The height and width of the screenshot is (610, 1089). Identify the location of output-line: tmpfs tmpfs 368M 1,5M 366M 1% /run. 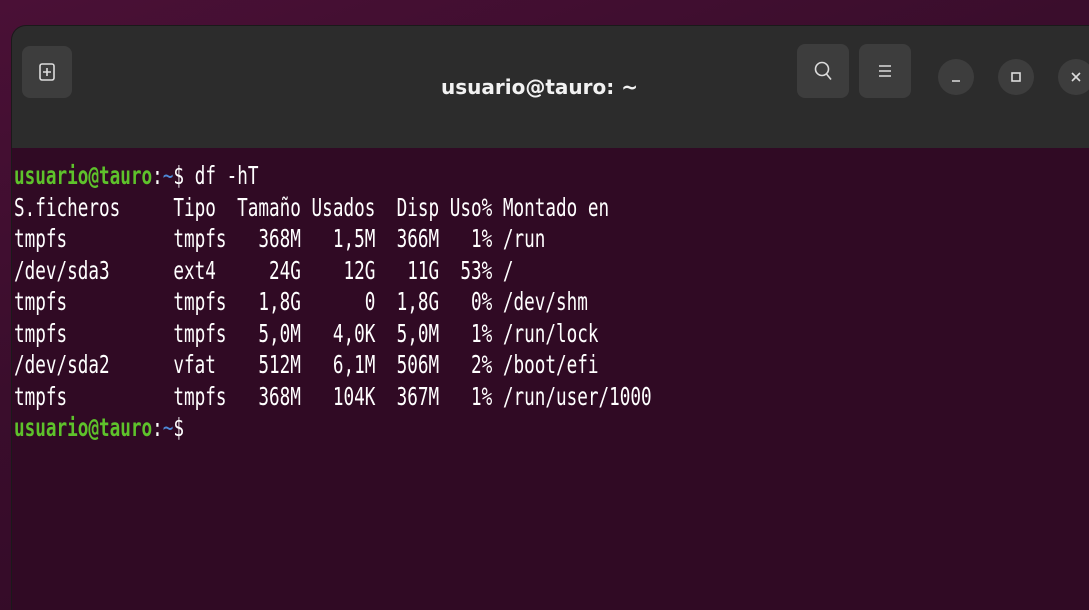
(280, 238).